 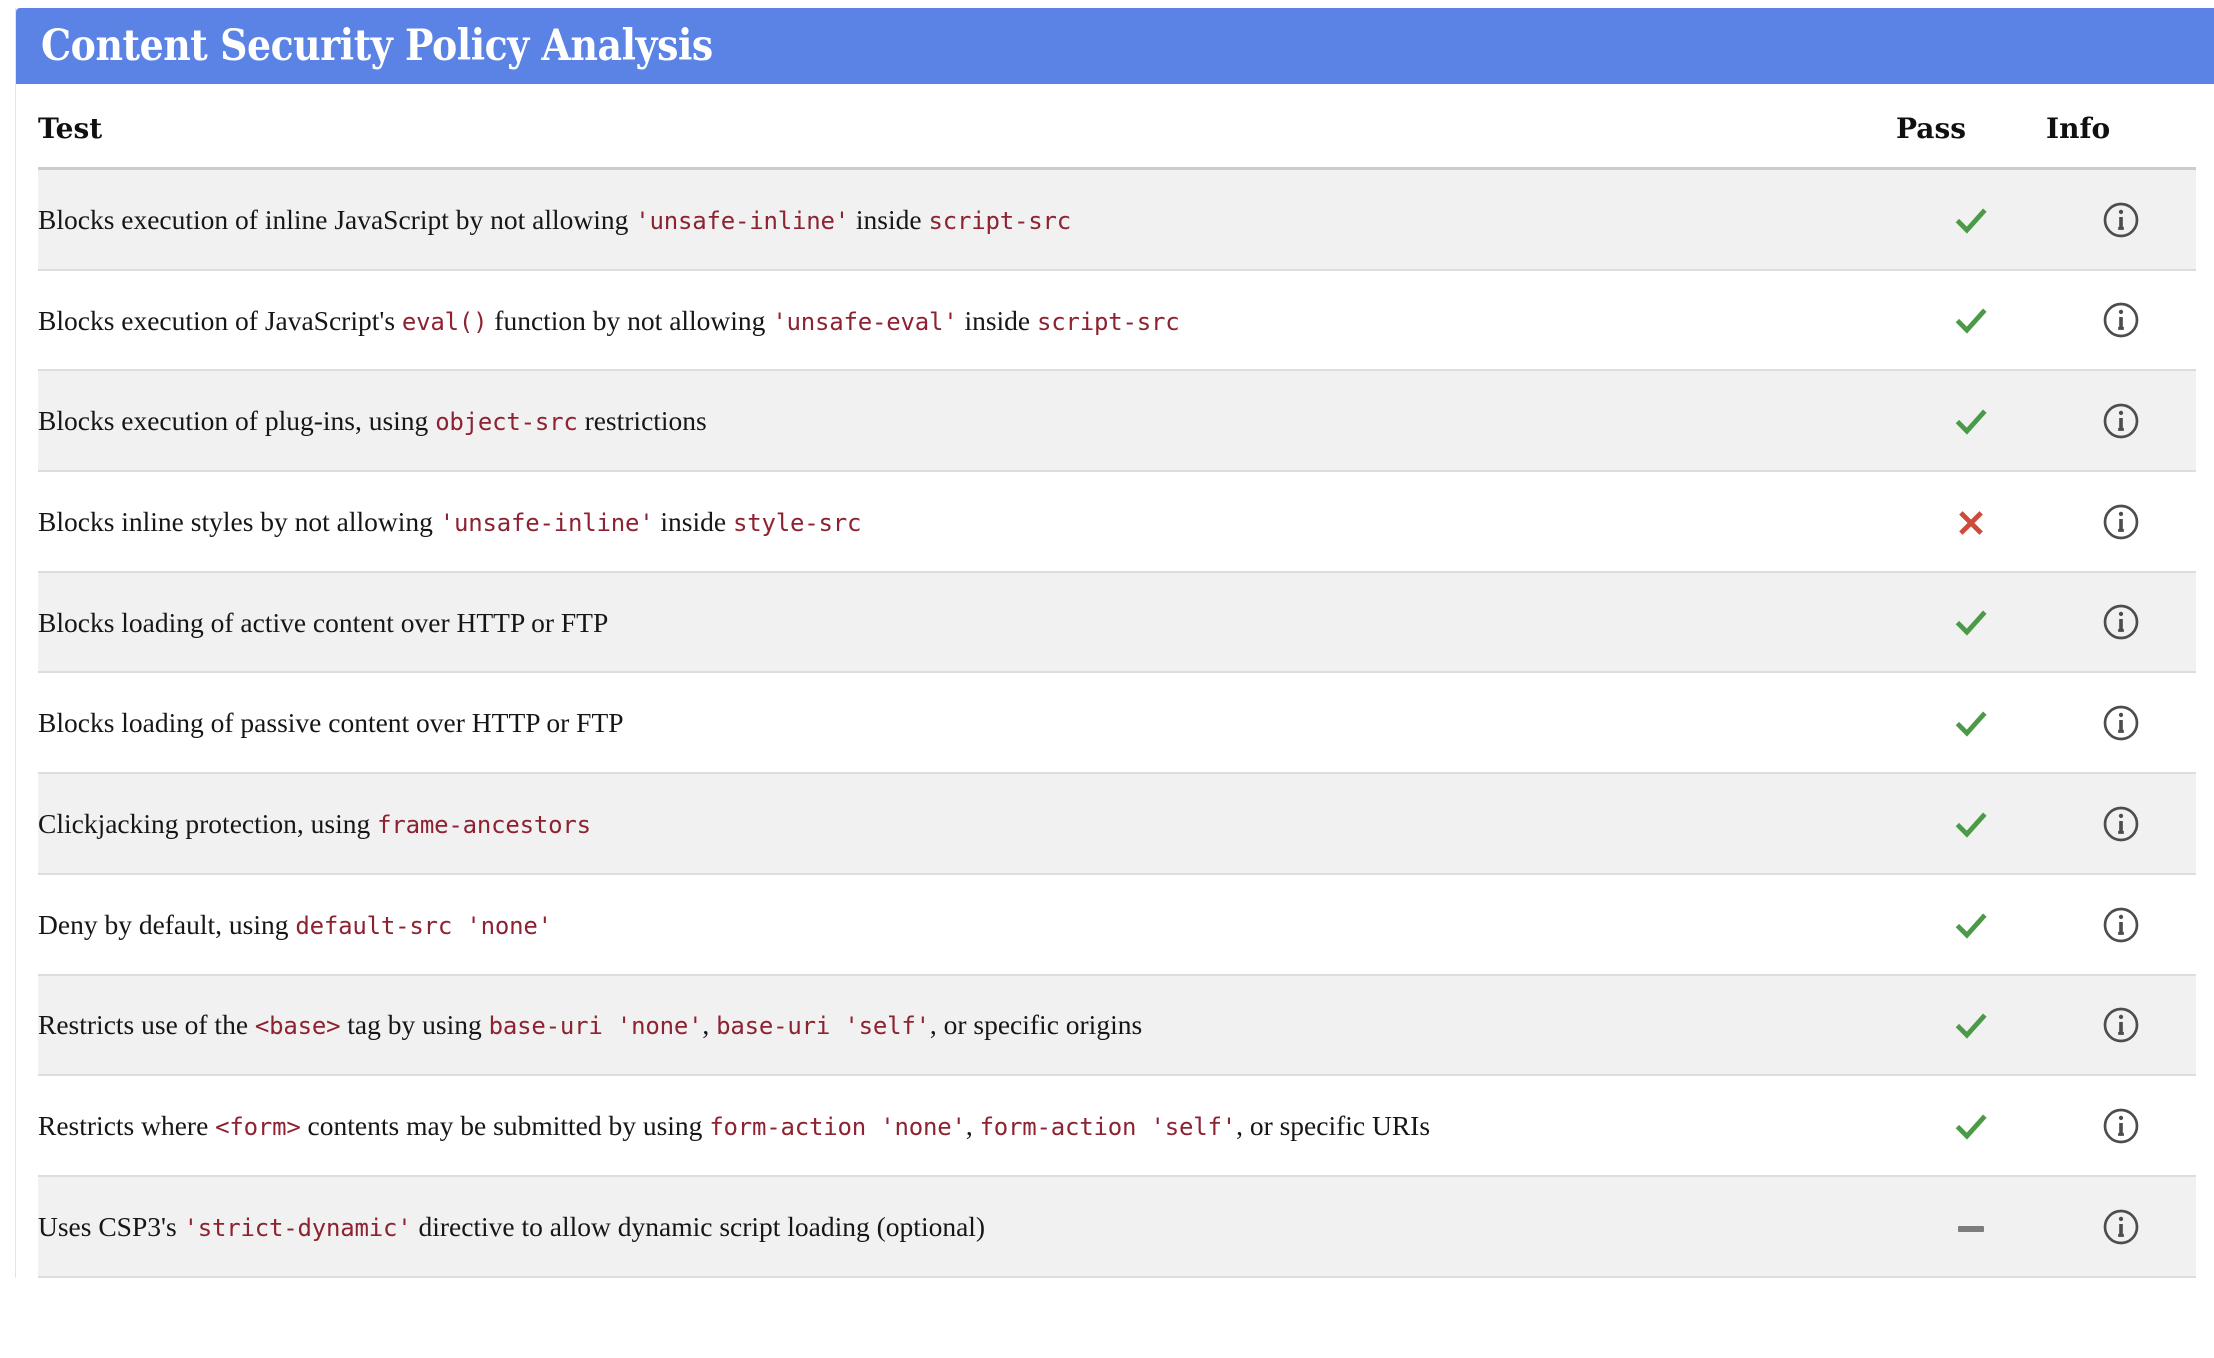 I want to click on table-header-row: Test Pass Info, so click(x=1117, y=127).